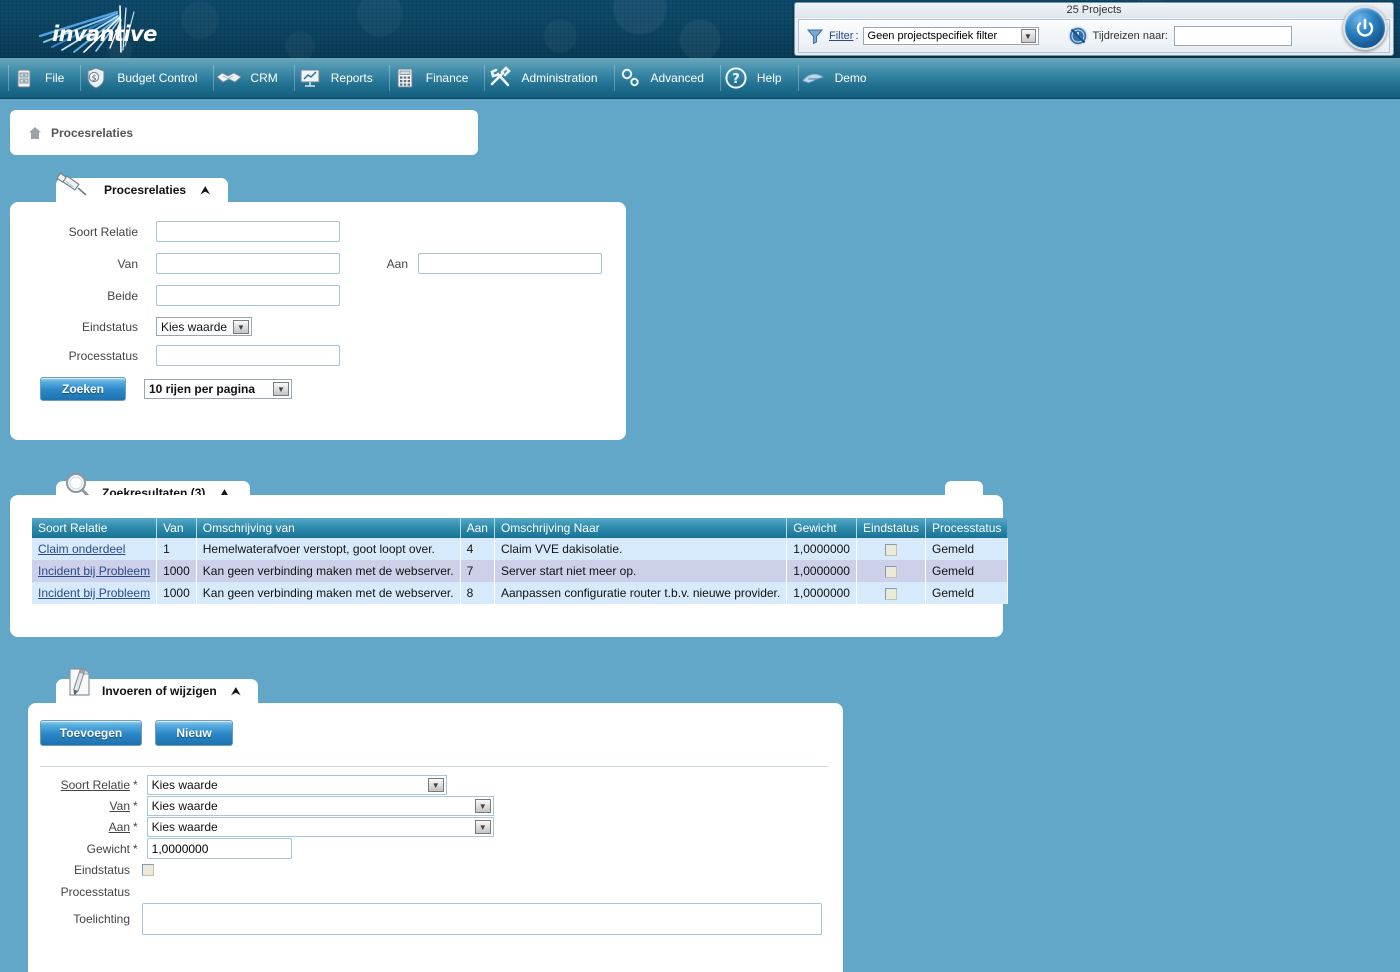 This screenshot has width=1400, height=972. Describe the element at coordinates (85, 806) in the screenshot. I see `edit-van-label: Van` at that location.